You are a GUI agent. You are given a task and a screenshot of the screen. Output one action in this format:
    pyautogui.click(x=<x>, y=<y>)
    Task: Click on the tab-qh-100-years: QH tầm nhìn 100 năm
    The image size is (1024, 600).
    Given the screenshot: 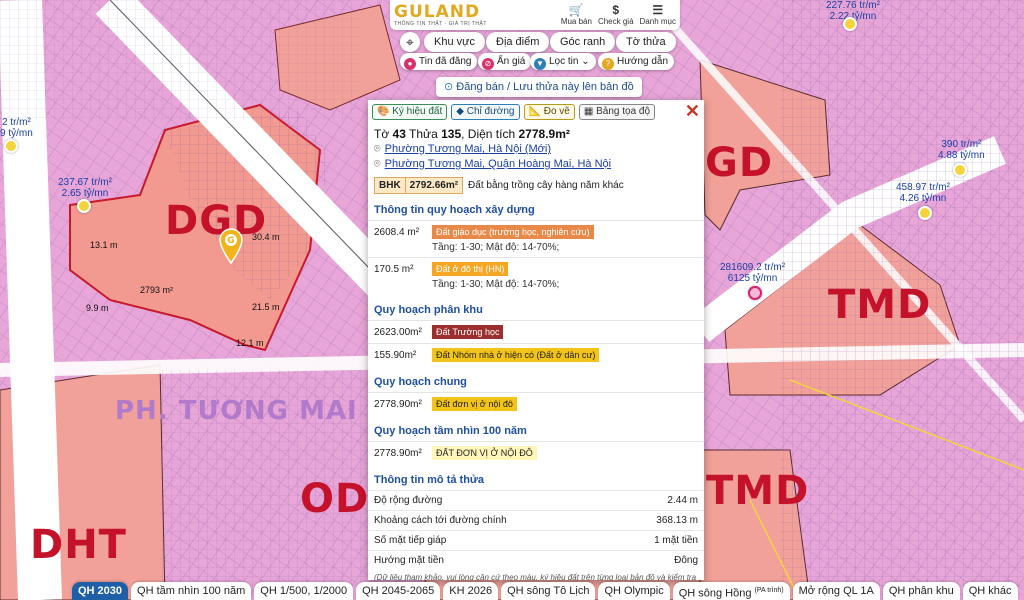 What is the action you would take?
    pyautogui.click(x=191, y=591)
    